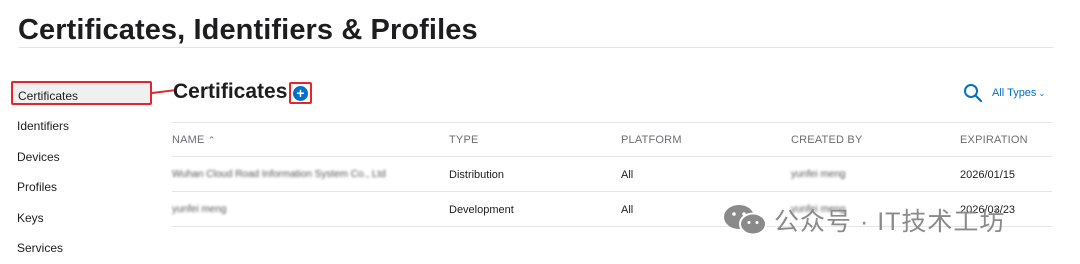 The image size is (1080, 264). Describe the element at coordinates (826, 140) in the screenshot. I see `column-header-created-by: CREATED BY` at that location.